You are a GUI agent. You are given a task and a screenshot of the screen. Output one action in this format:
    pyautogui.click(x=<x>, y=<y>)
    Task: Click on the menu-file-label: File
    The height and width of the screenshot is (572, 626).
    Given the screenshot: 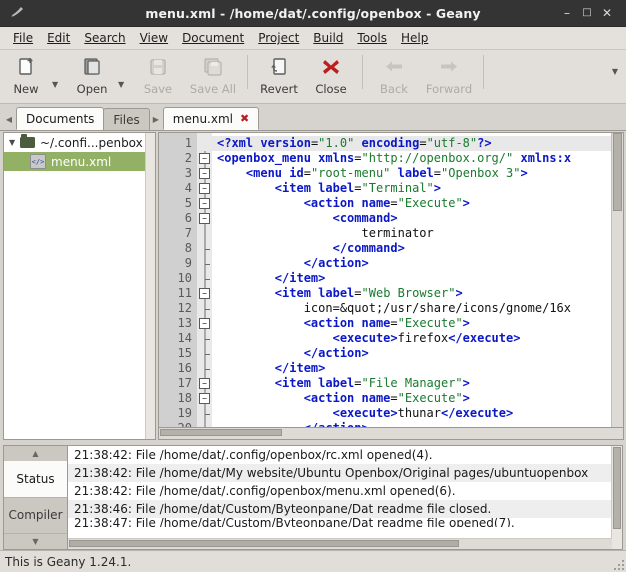 What is the action you would take?
    pyautogui.click(x=23, y=38)
    